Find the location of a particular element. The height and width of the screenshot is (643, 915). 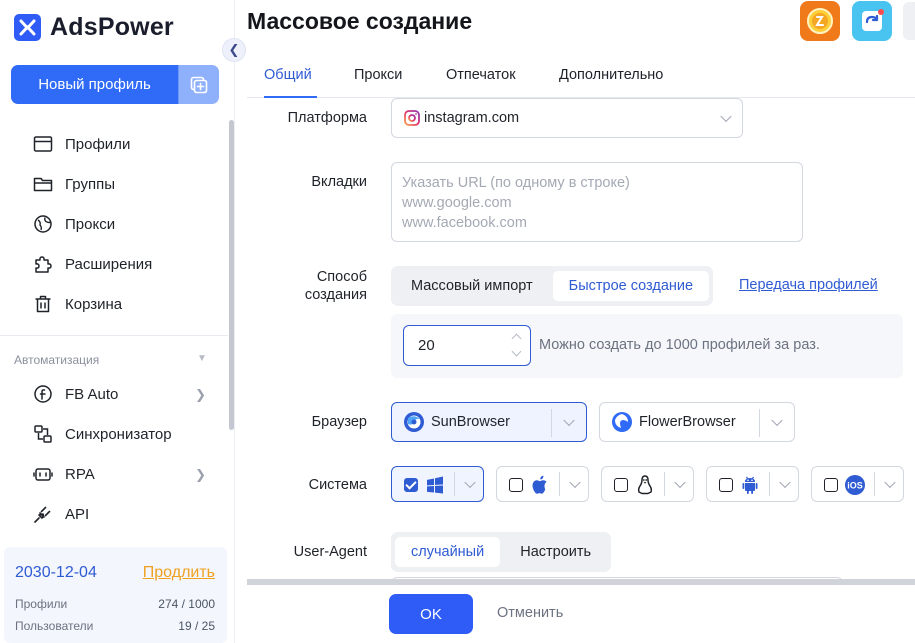

coin-reward-button is located at coordinates (820, 21).